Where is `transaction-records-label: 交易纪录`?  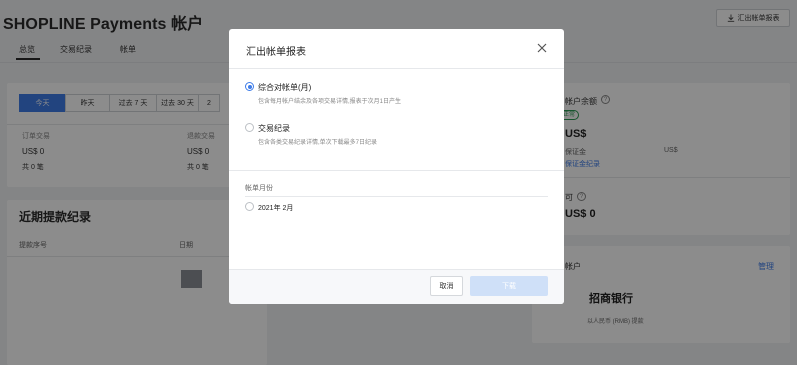 transaction-records-label: 交易纪录 is located at coordinates (274, 128).